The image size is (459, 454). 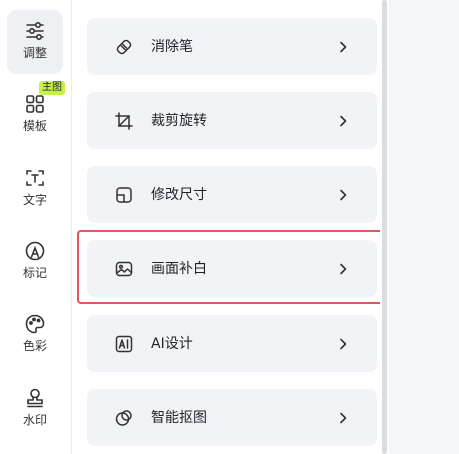 What do you see at coordinates (35, 398) in the screenshot?
I see `watermark-icon` at bounding box center [35, 398].